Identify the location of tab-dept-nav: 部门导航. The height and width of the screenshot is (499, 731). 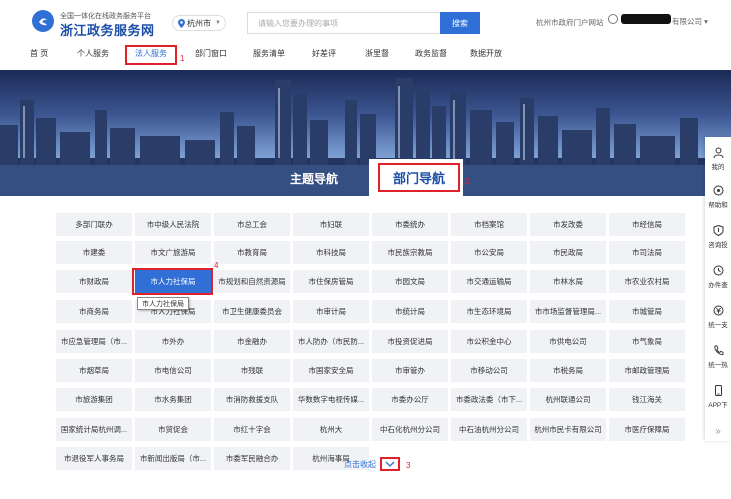
(419, 177).